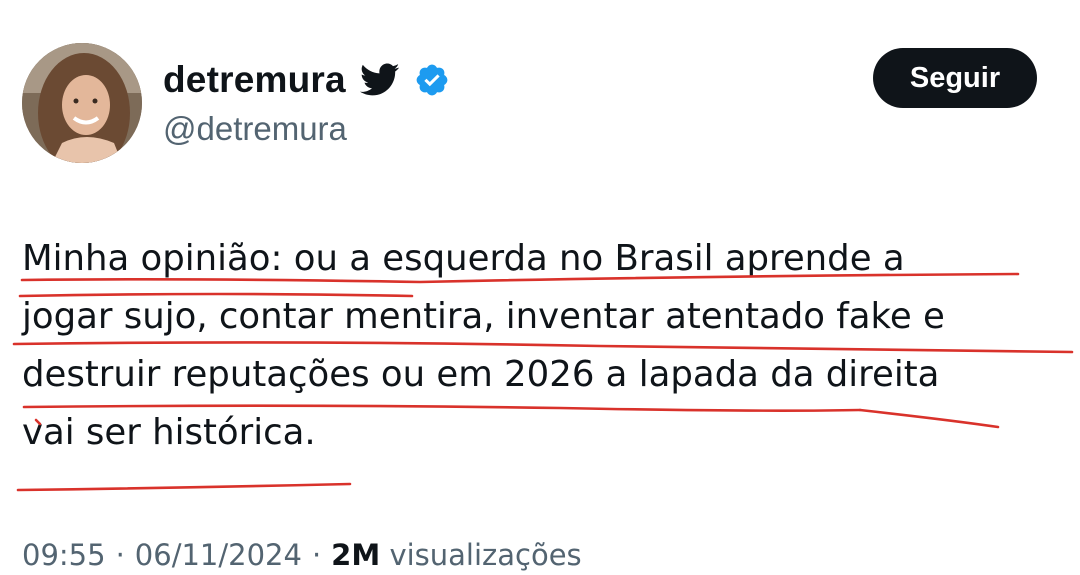 The height and width of the screenshot is (575, 1080). I want to click on views-label: visualizações, so click(485, 555).